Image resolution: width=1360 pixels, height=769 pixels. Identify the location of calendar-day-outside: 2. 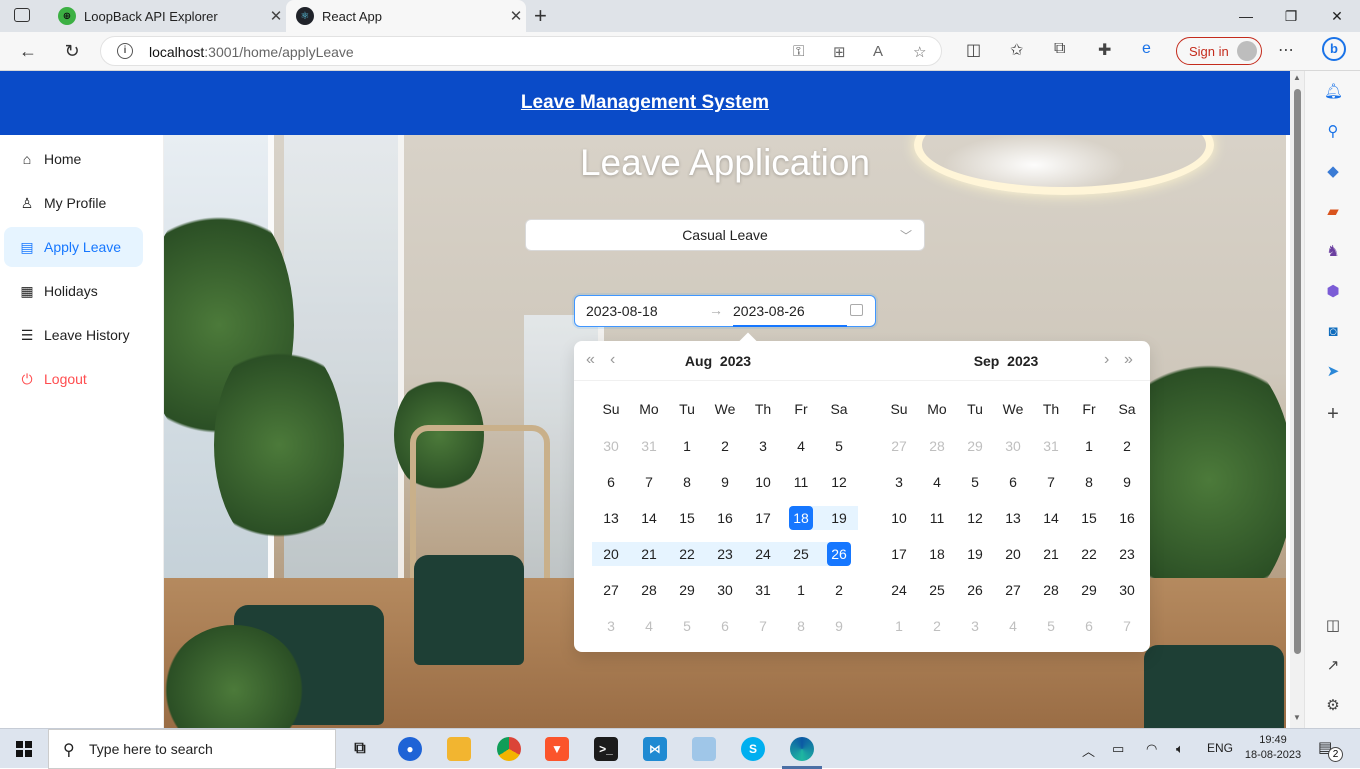
(937, 626).